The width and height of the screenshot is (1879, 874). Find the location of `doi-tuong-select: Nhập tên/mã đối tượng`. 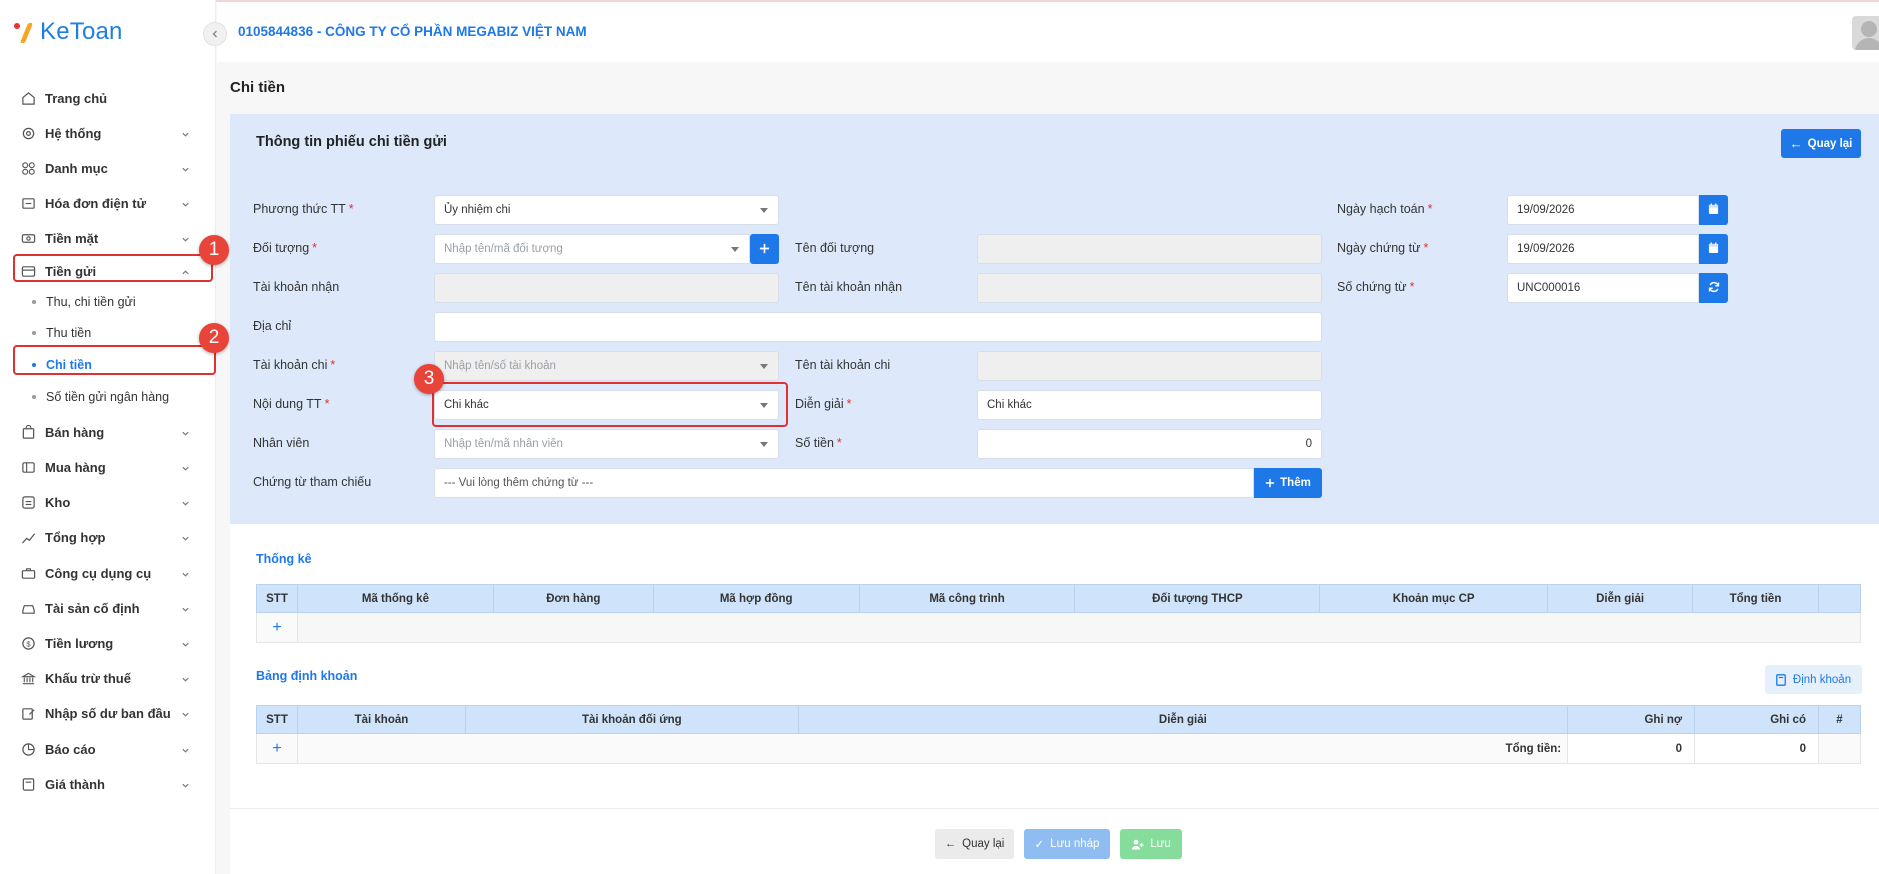

doi-tuong-select: Nhập tên/mã đối tượng is located at coordinates (592, 249).